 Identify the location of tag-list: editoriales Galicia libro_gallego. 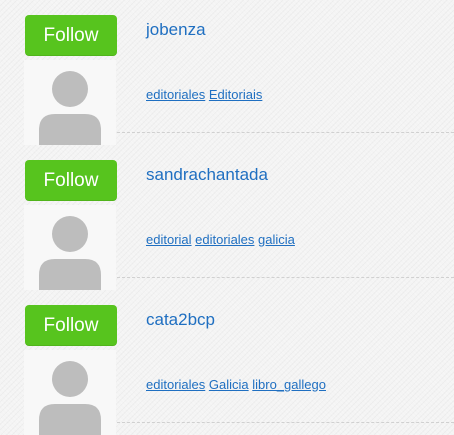
(236, 385).